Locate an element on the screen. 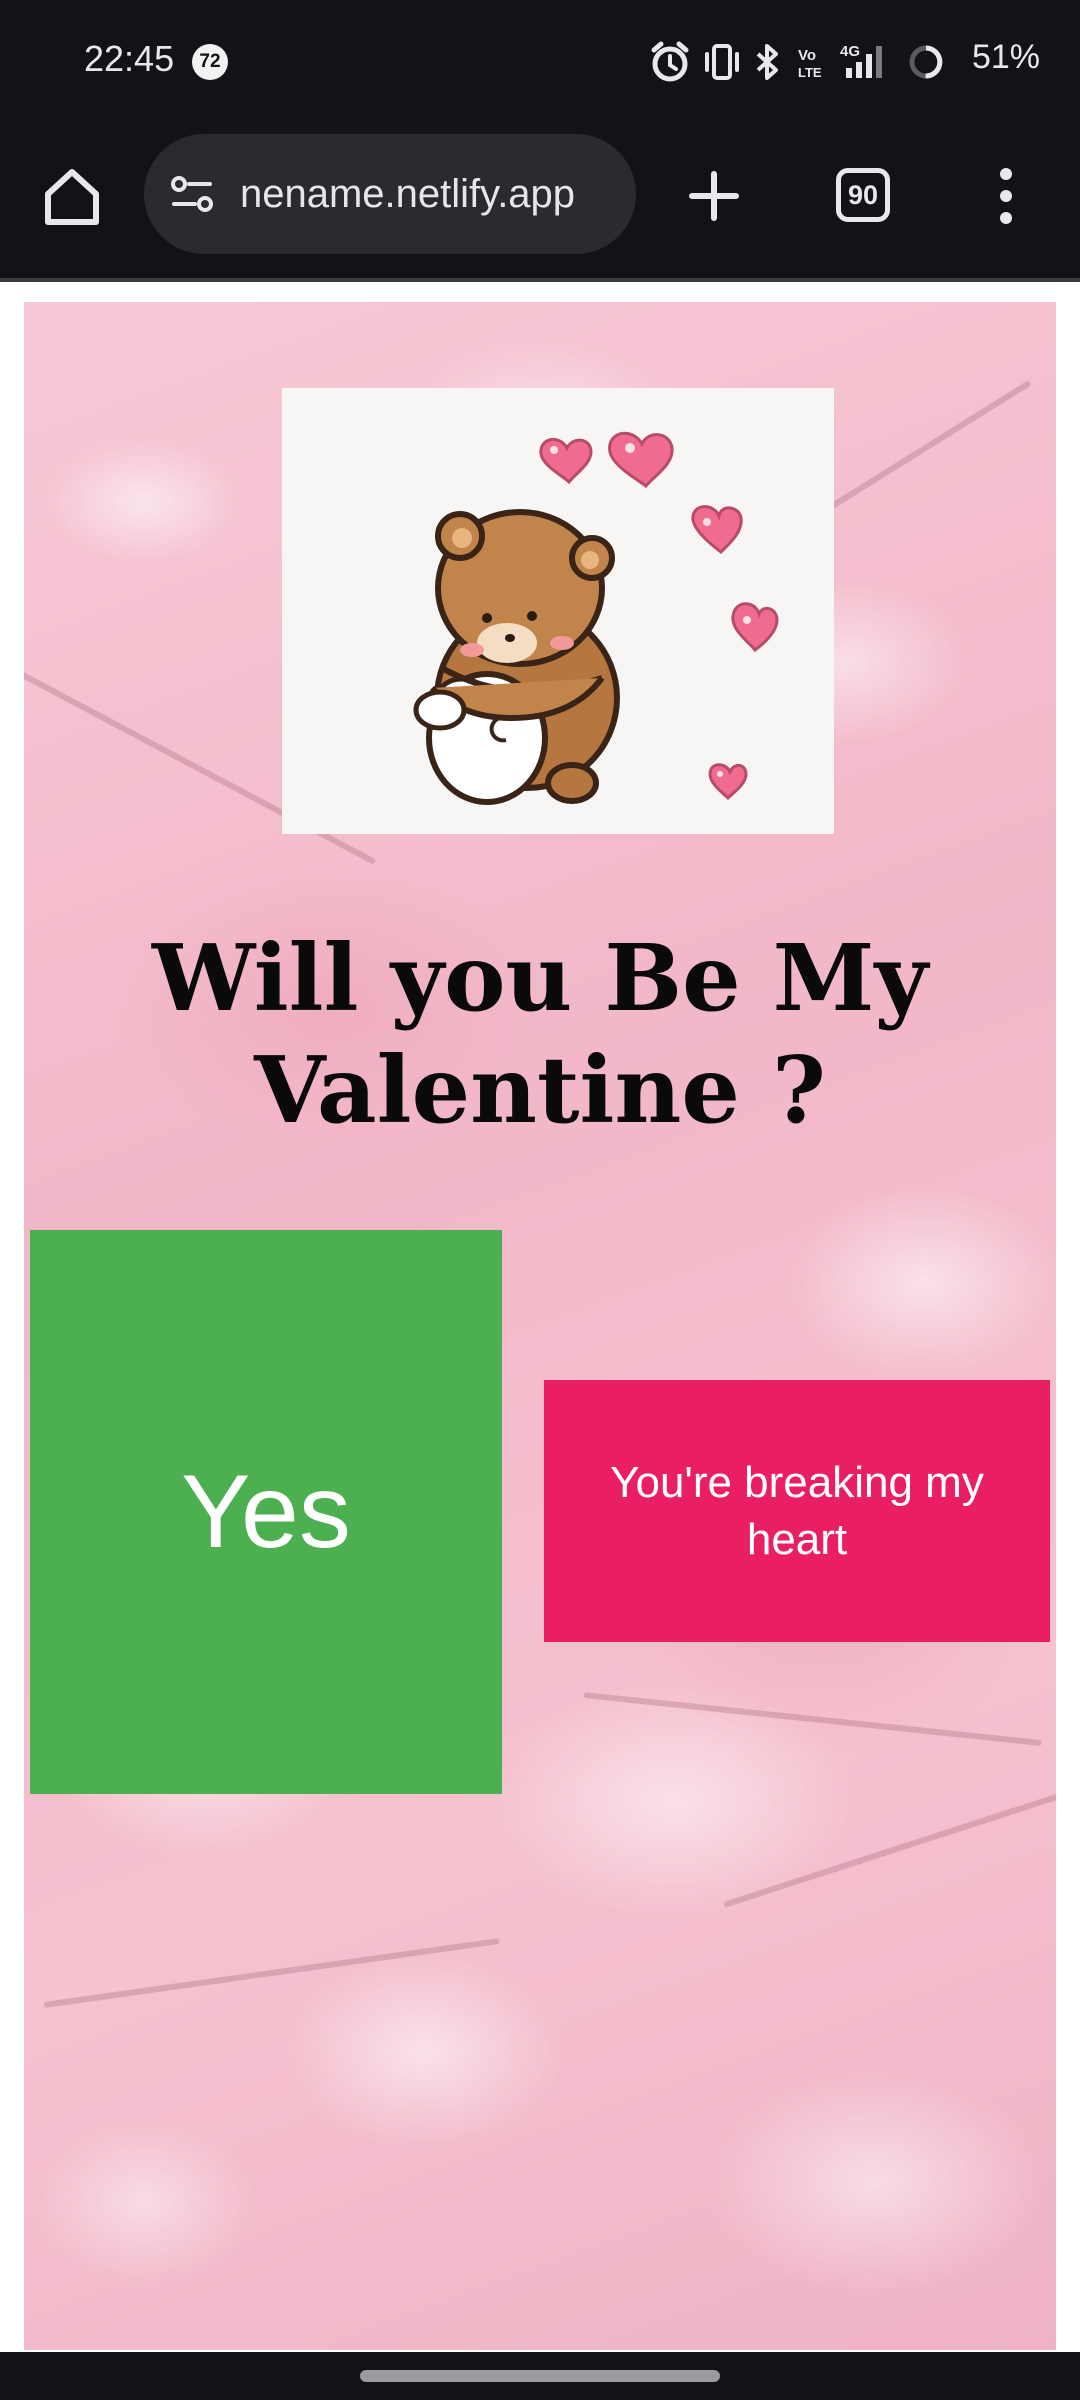 This screenshot has width=1080, height=2400. new-tab-button is located at coordinates (714, 196).